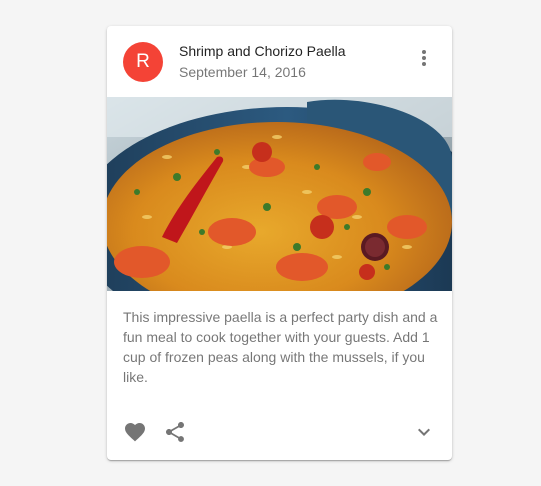 This screenshot has height=486, width=541. I want to click on share-button, so click(175, 432).